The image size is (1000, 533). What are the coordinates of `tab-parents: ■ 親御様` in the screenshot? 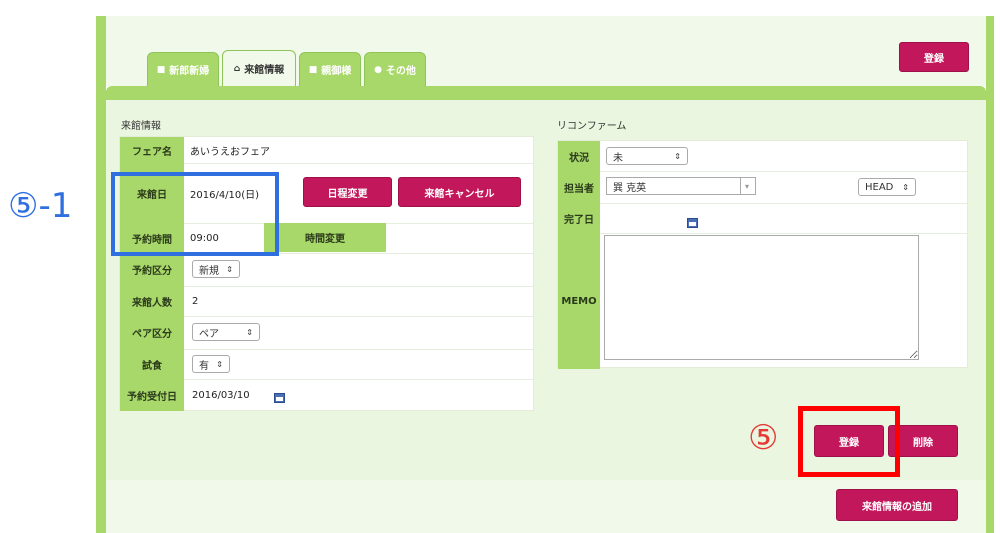 It's located at (330, 69).